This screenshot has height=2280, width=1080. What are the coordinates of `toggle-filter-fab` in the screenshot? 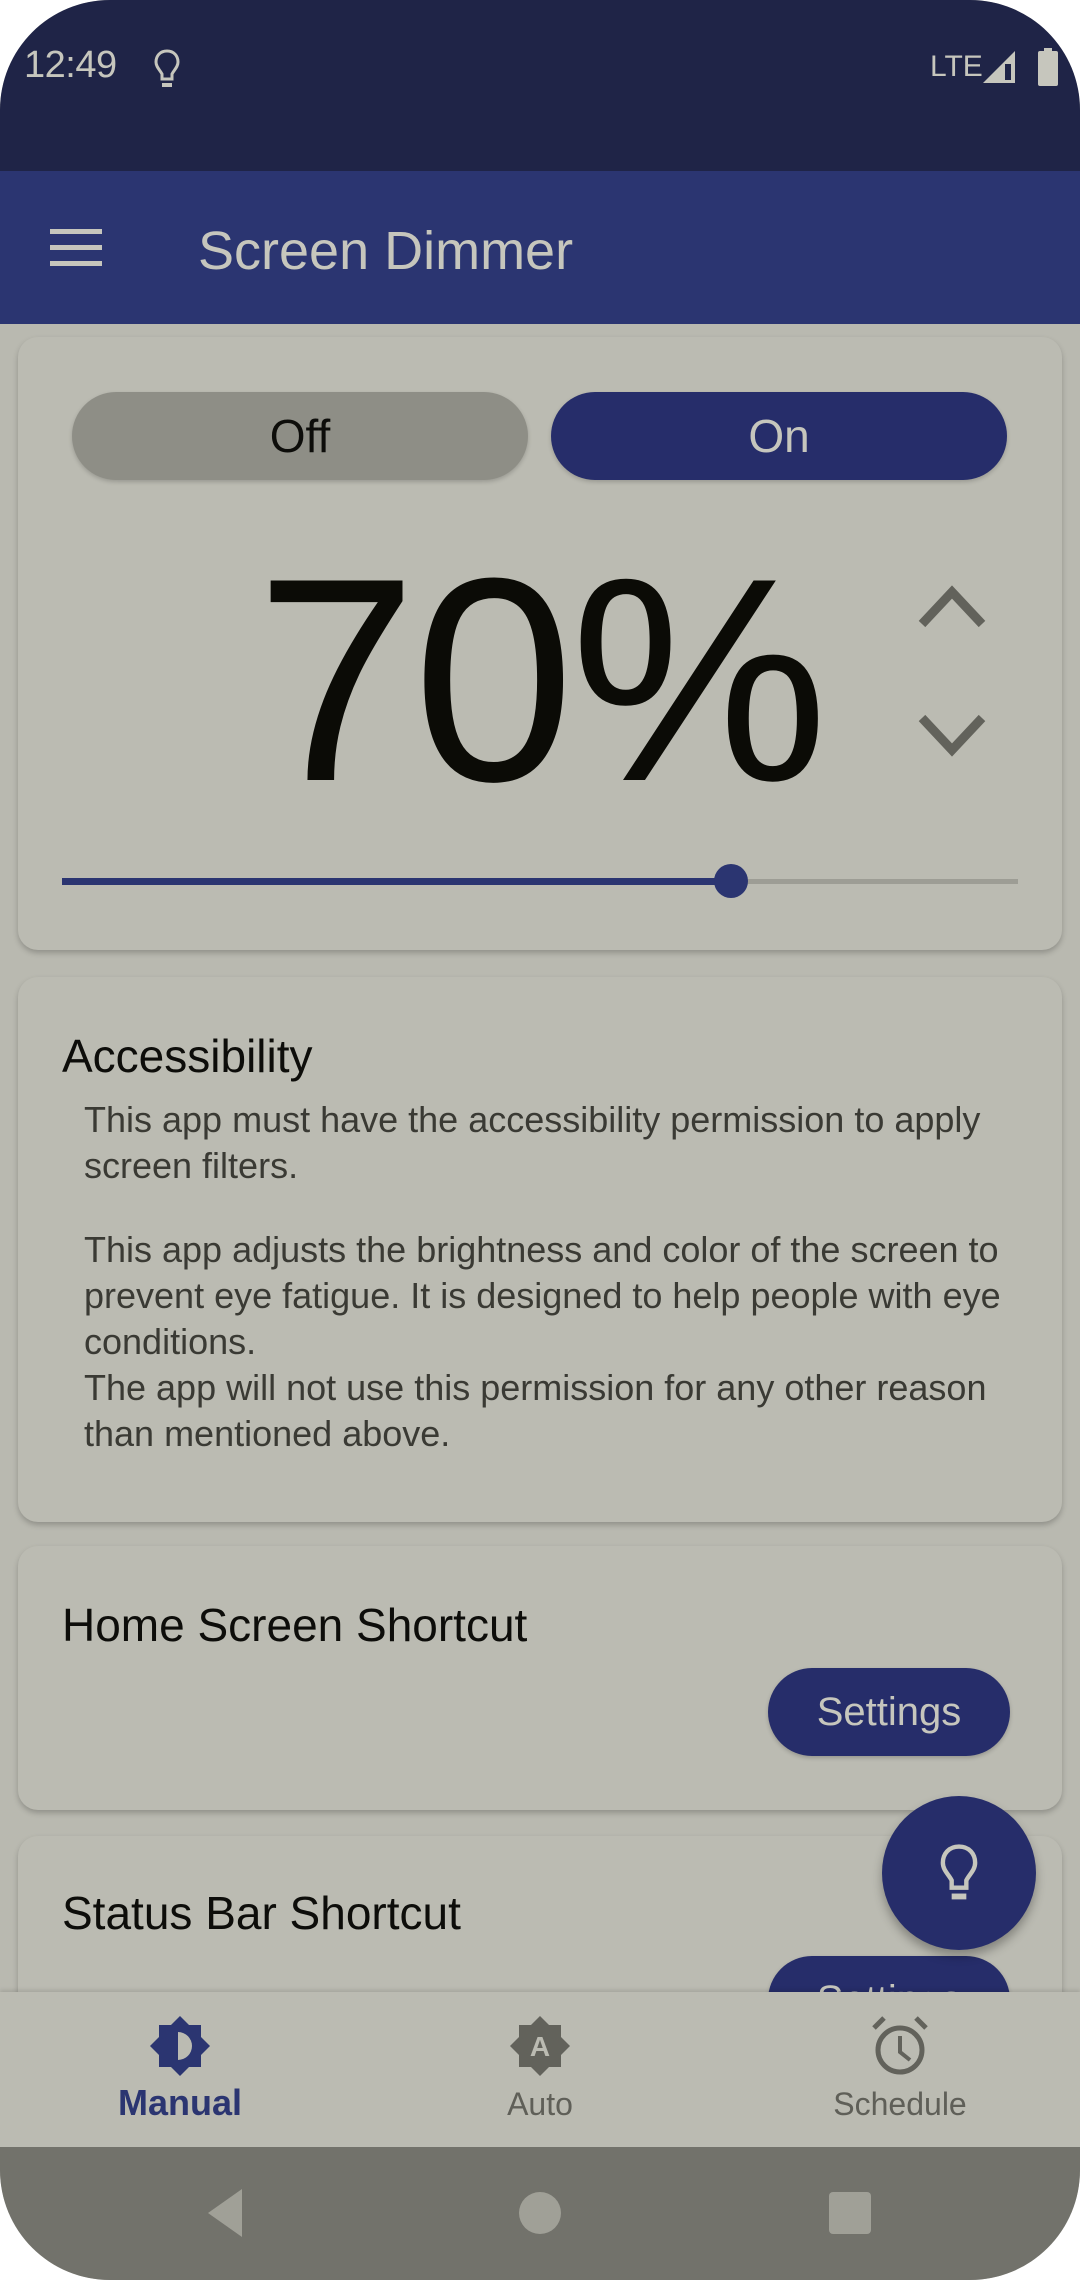 It's located at (959, 1873).